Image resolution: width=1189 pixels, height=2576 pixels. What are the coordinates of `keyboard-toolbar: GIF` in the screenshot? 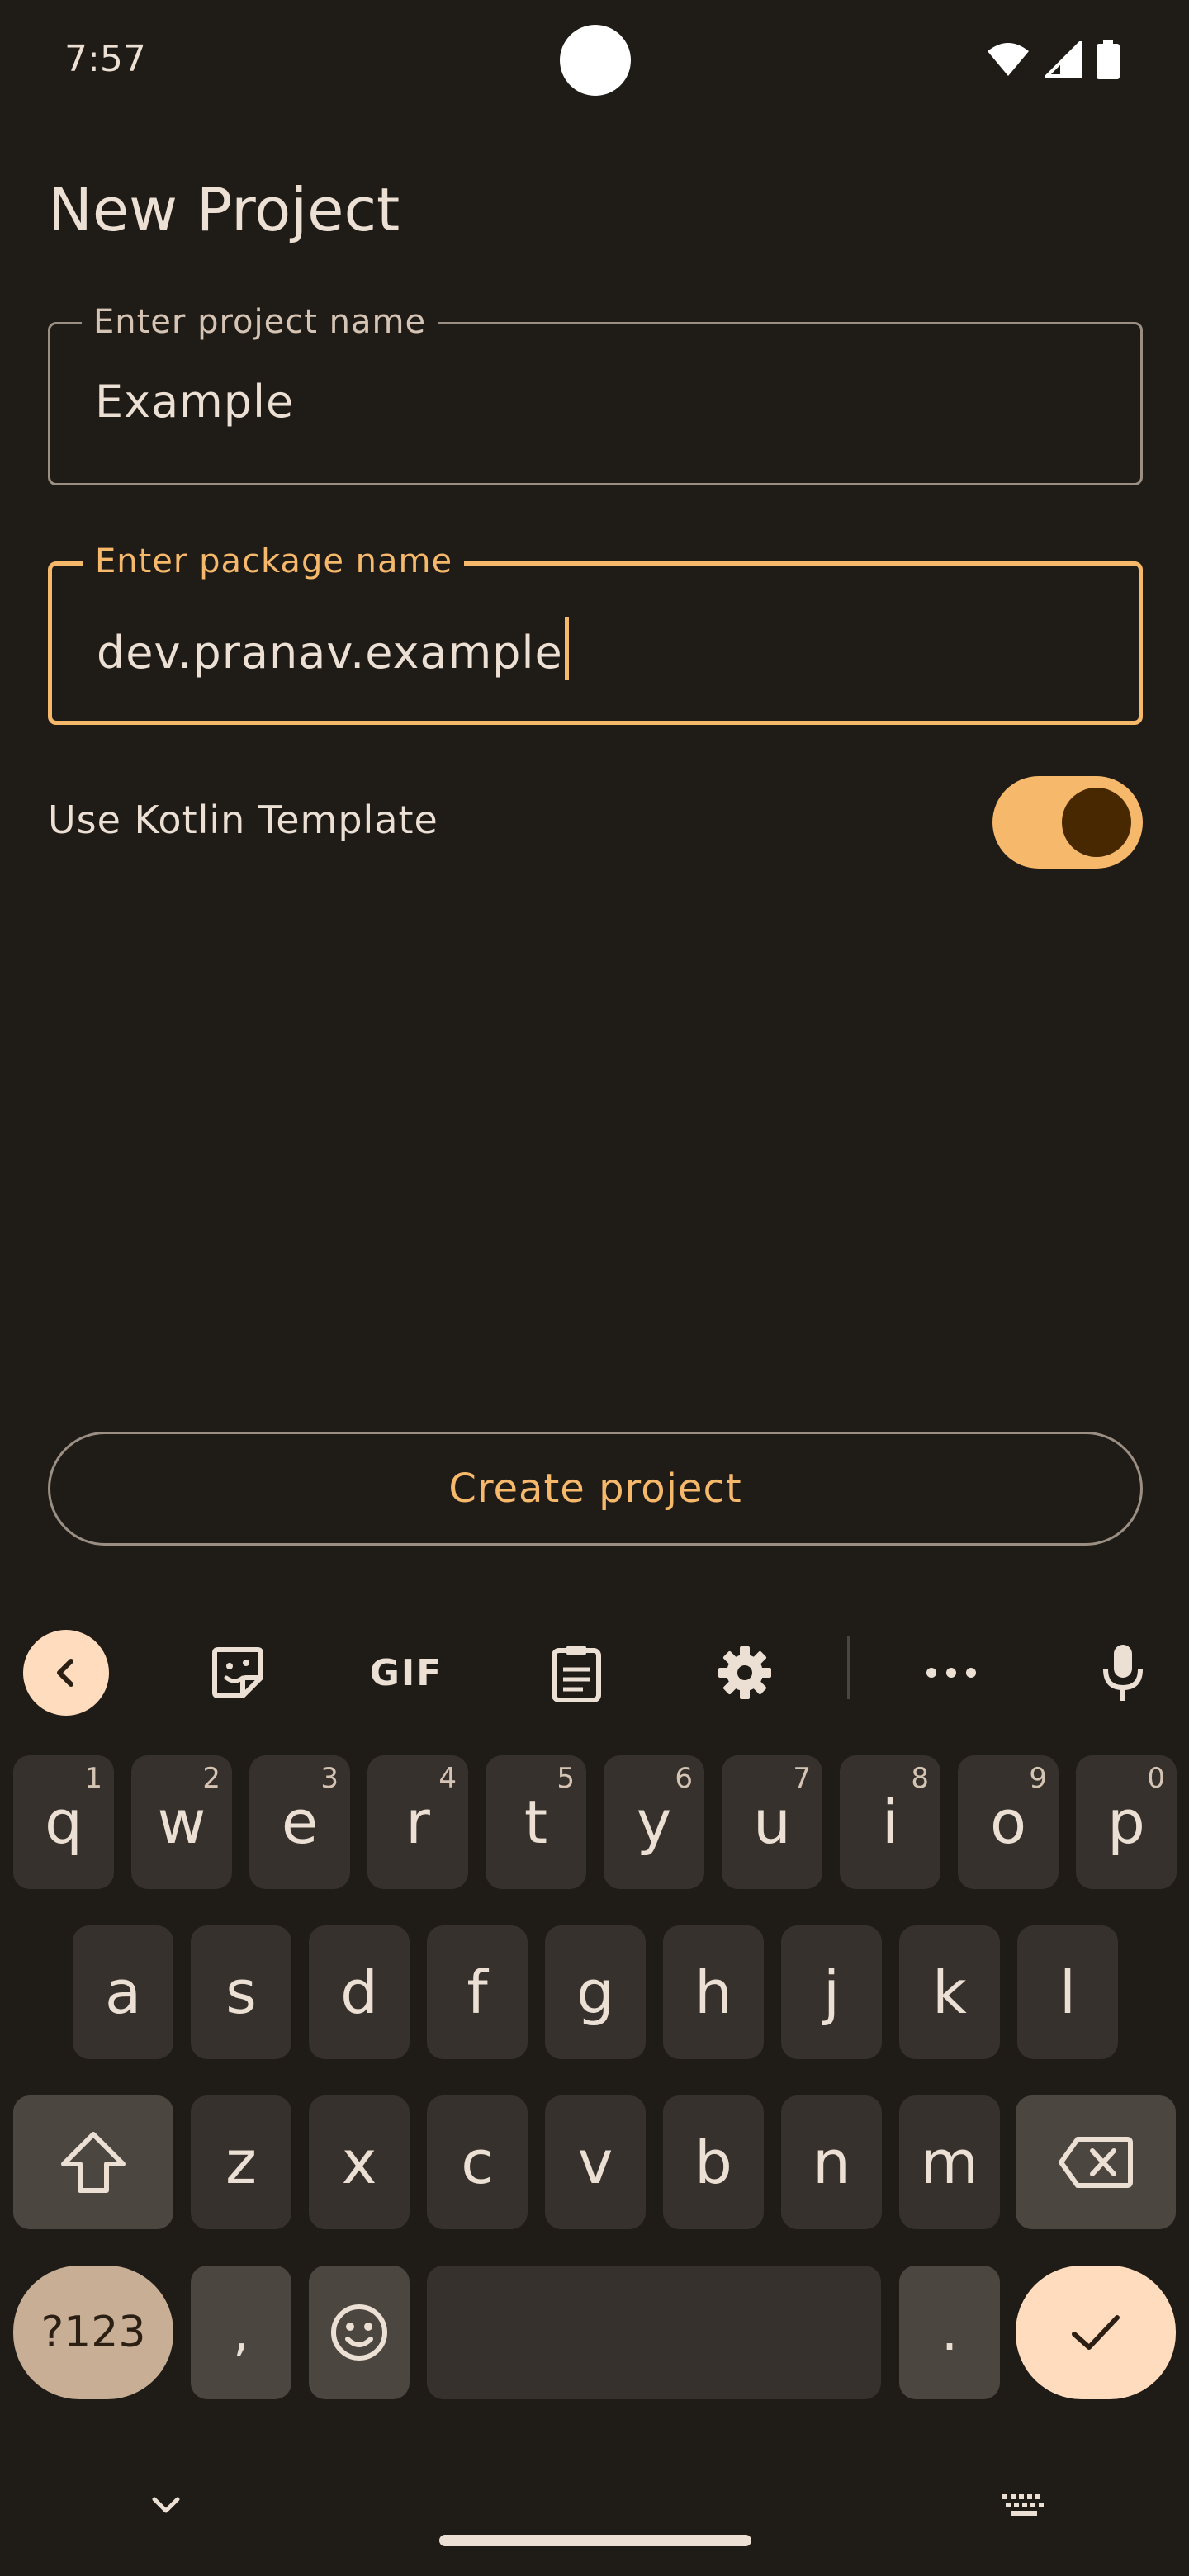 It's located at (594, 1671).